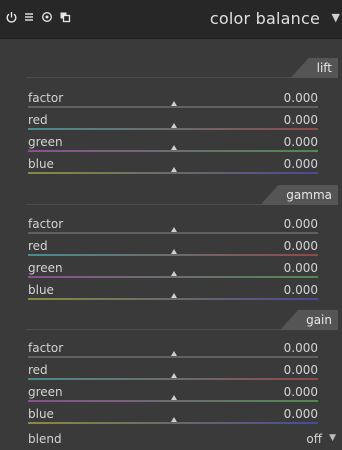 This screenshot has width=342, height=450. I want to click on section-label-gain: gain, so click(309, 320).